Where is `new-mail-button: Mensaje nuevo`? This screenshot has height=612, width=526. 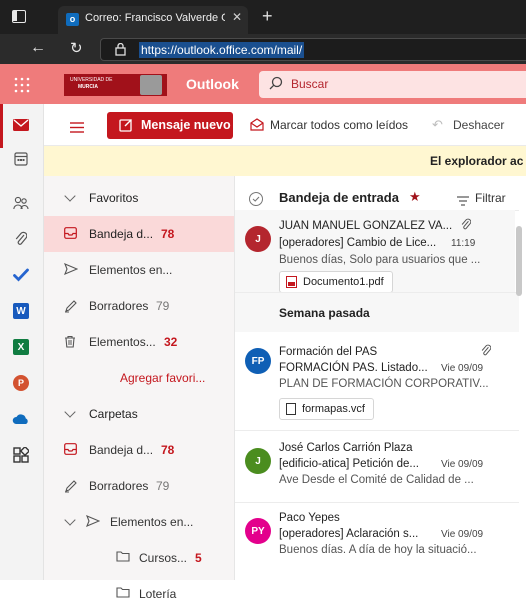 new-mail-button: Mensaje nuevo is located at coordinates (170, 125).